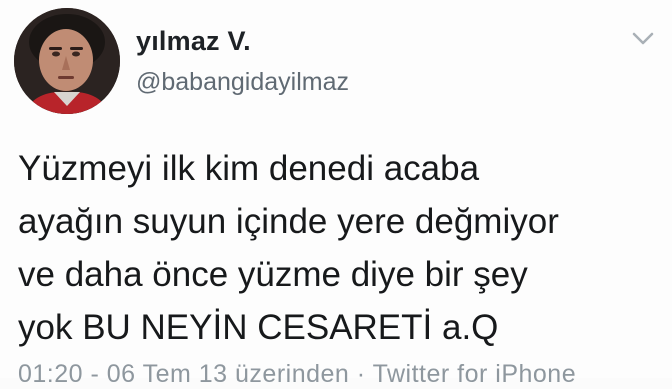 This screenshot has width=672, height=389. Describe the element at coordinates (643, 38) in the screenshot. I see `chevron-down-icon` at that location.